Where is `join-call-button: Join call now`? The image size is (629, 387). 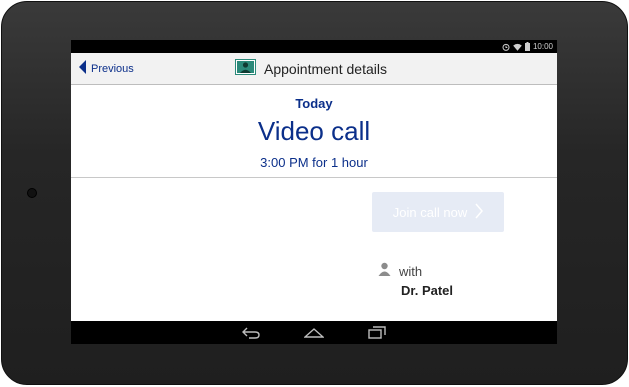
join-call-button: Join call now is located at coordinates (438, 212).